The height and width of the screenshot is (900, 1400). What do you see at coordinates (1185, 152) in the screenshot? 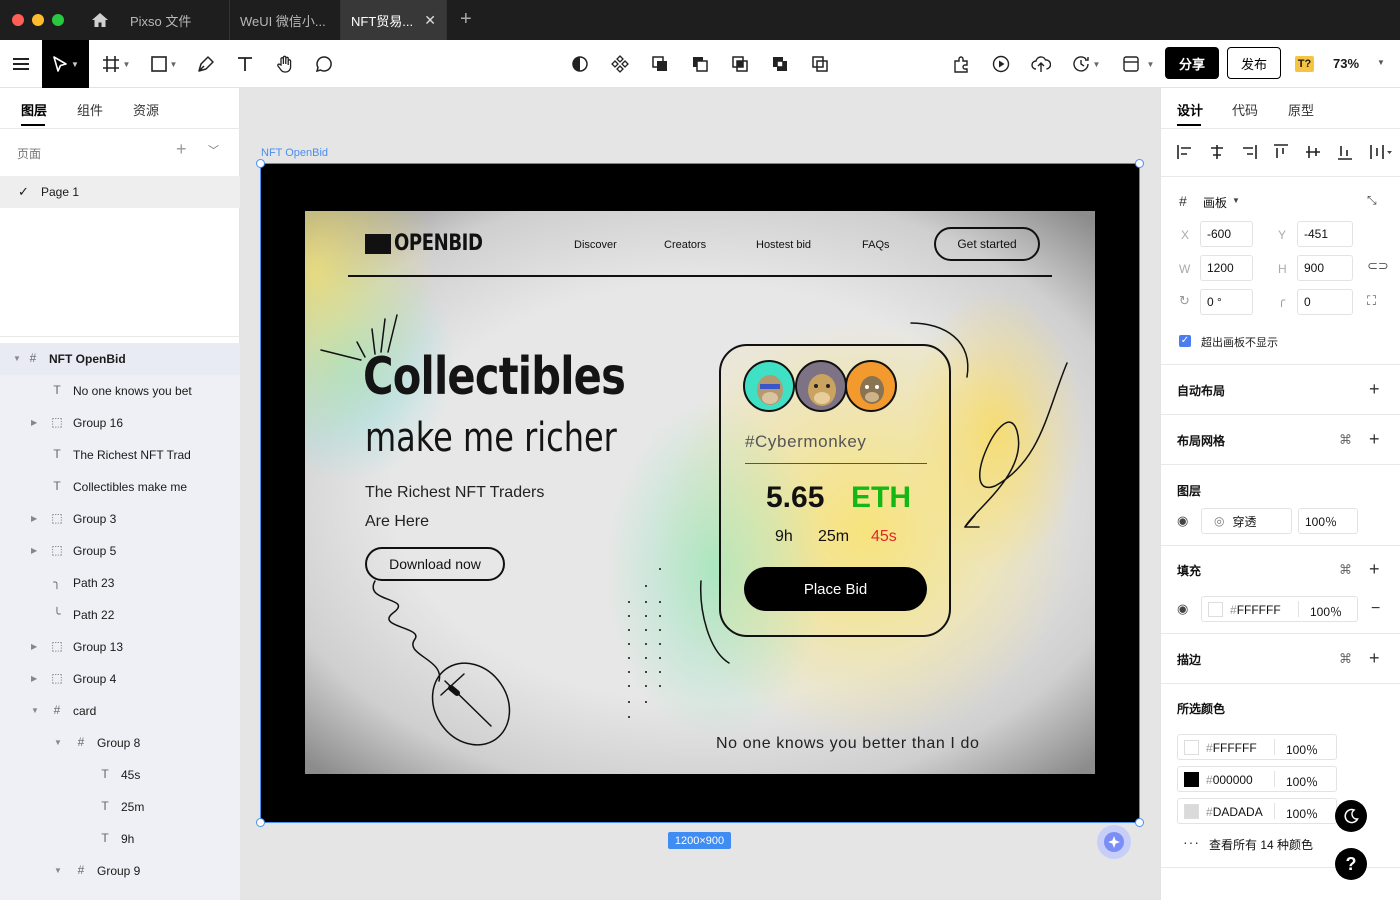
I see `align-left-icon` at bounding box center [1185, 152].